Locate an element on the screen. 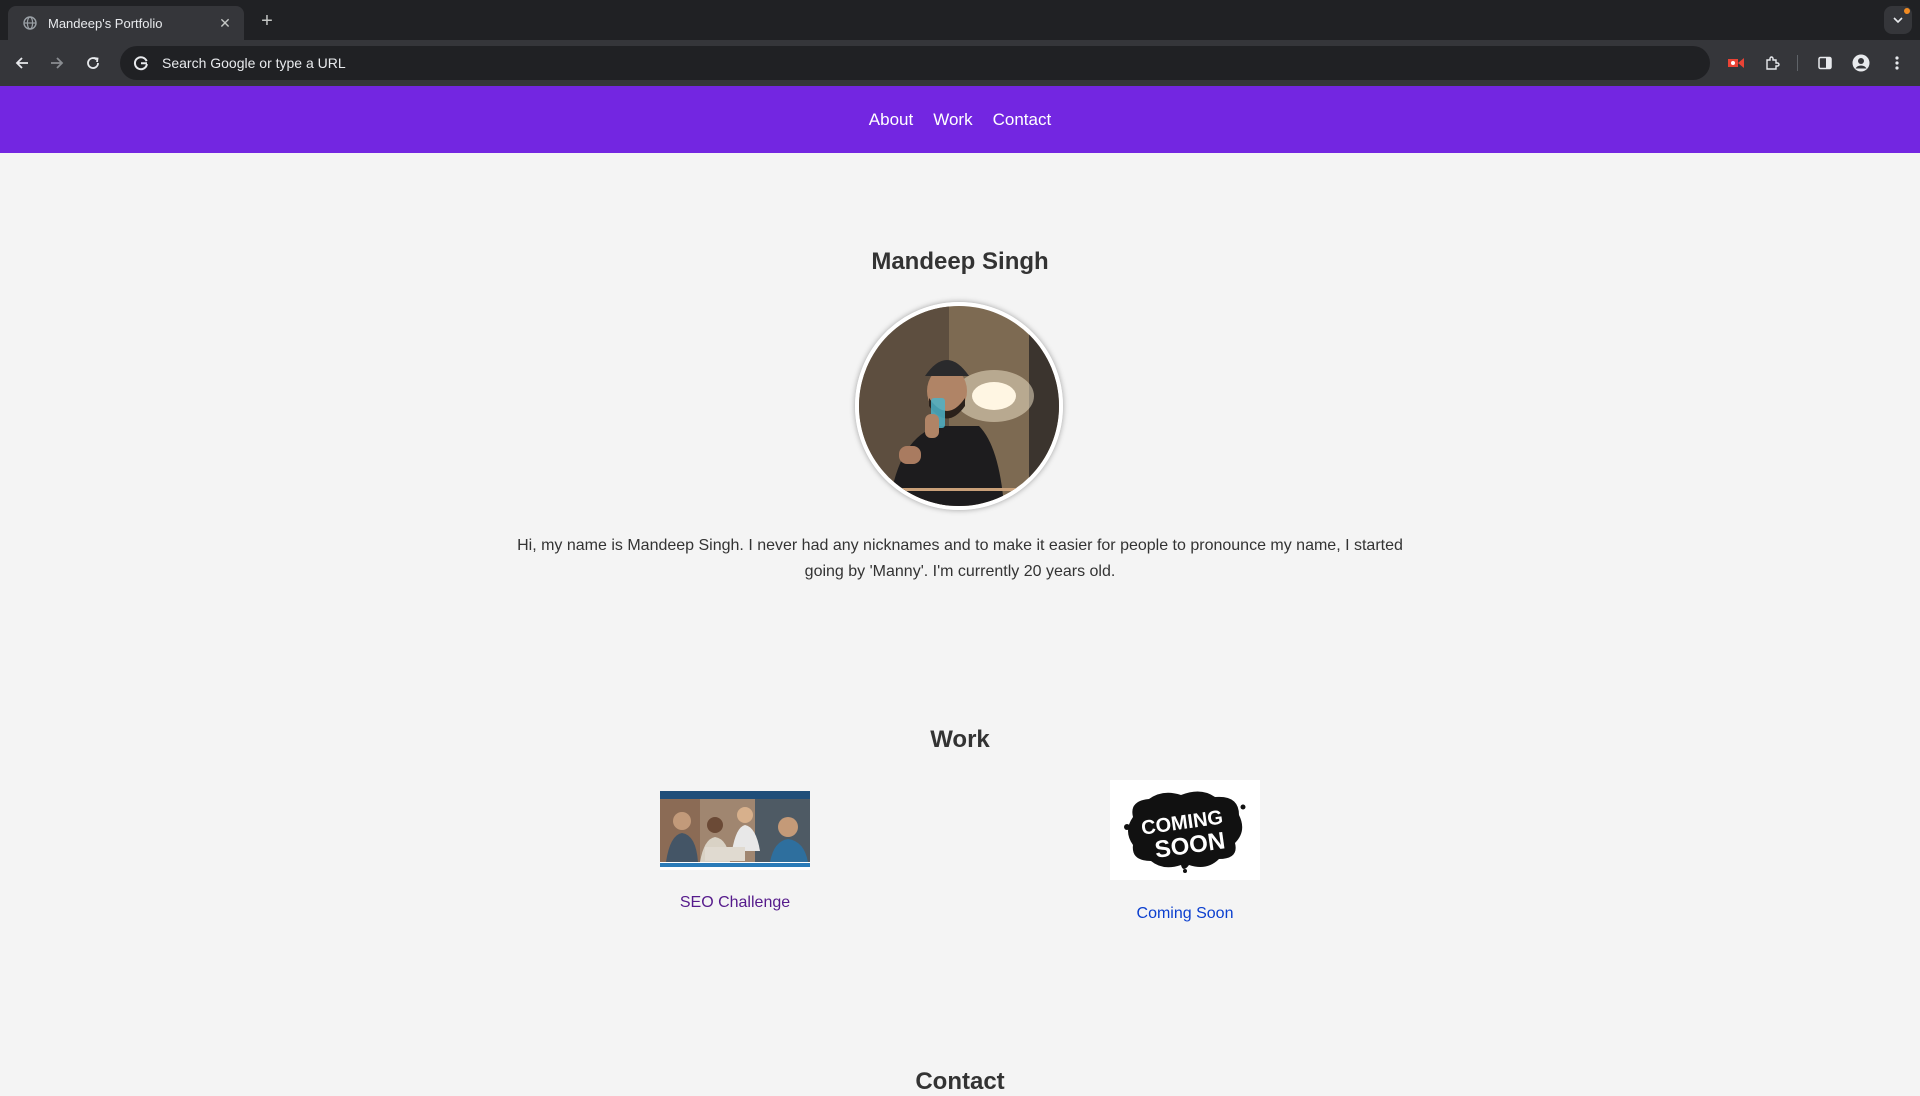  google-icon is located at coordinates (141, 63).